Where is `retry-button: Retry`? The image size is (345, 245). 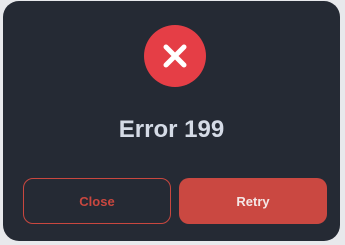
retry-button: Retry is located at coordinates (253, 201).